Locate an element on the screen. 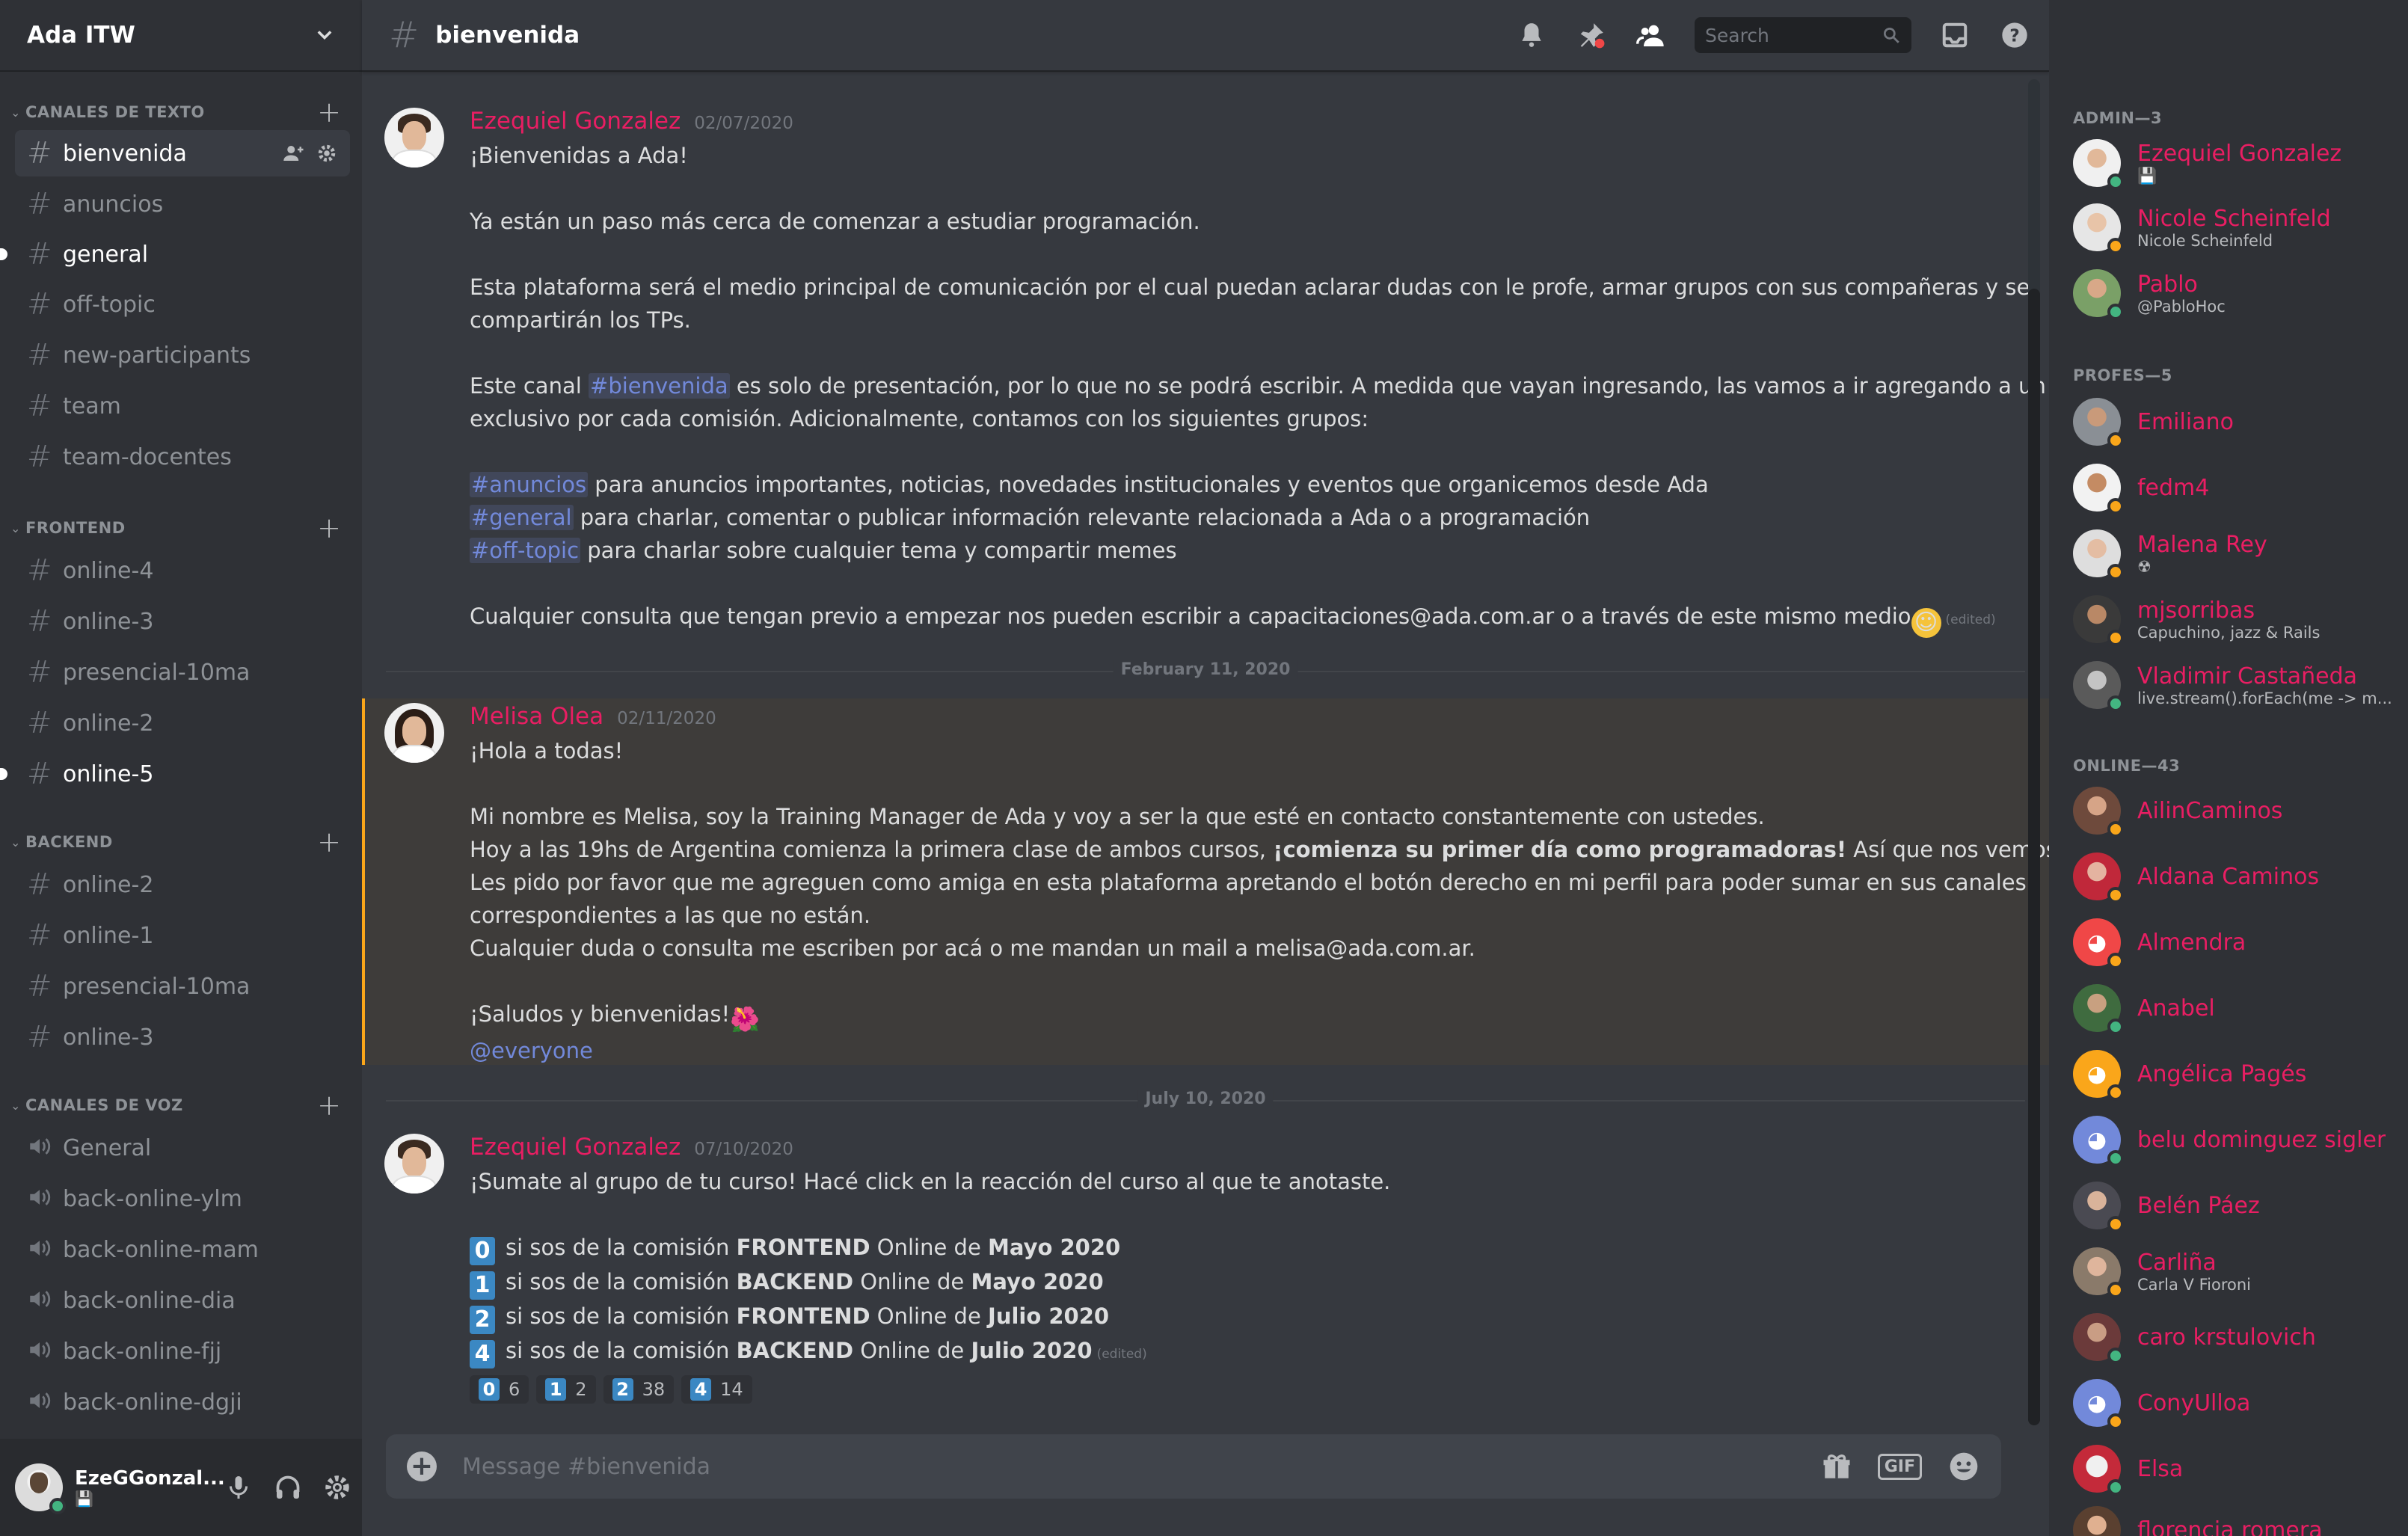 The image size is (2408, 1536). channel-online-5: # online-5 is located at coordinates (175, 774).